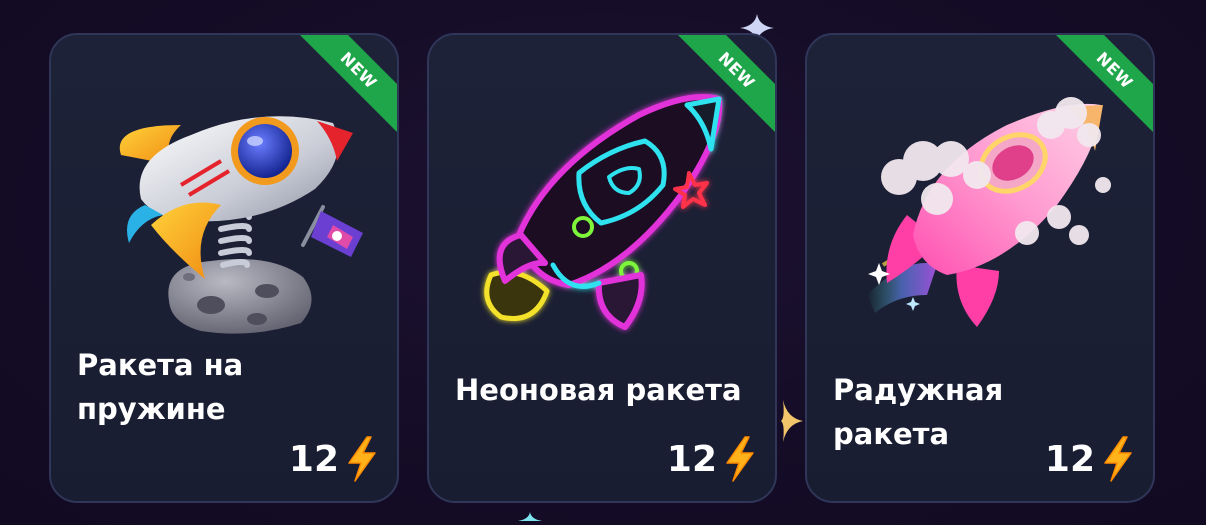 The image size is (1206, 525). I want to click on neon-rocket-icon, so click(603, 212).